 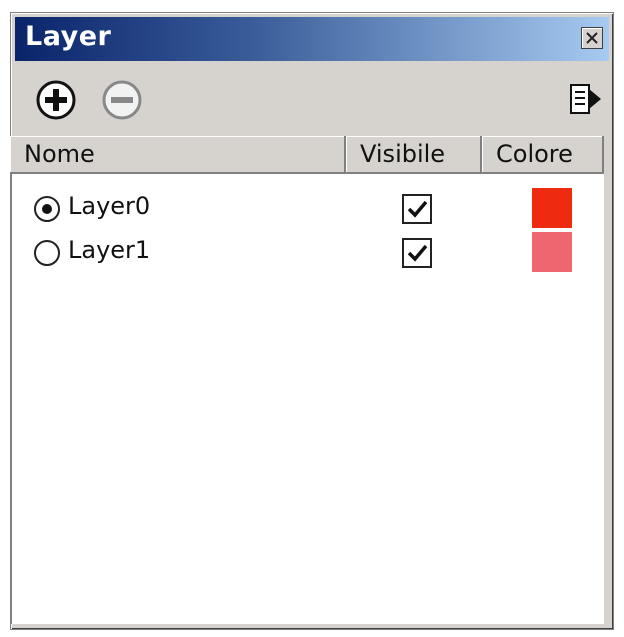 I want to click on remove-layer-button, so click(x=122, y=100).